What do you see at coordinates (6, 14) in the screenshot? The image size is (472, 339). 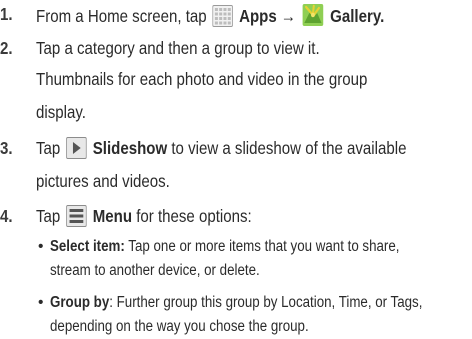 I see `step-number-1: 1.` at bounding box center [6, 14].